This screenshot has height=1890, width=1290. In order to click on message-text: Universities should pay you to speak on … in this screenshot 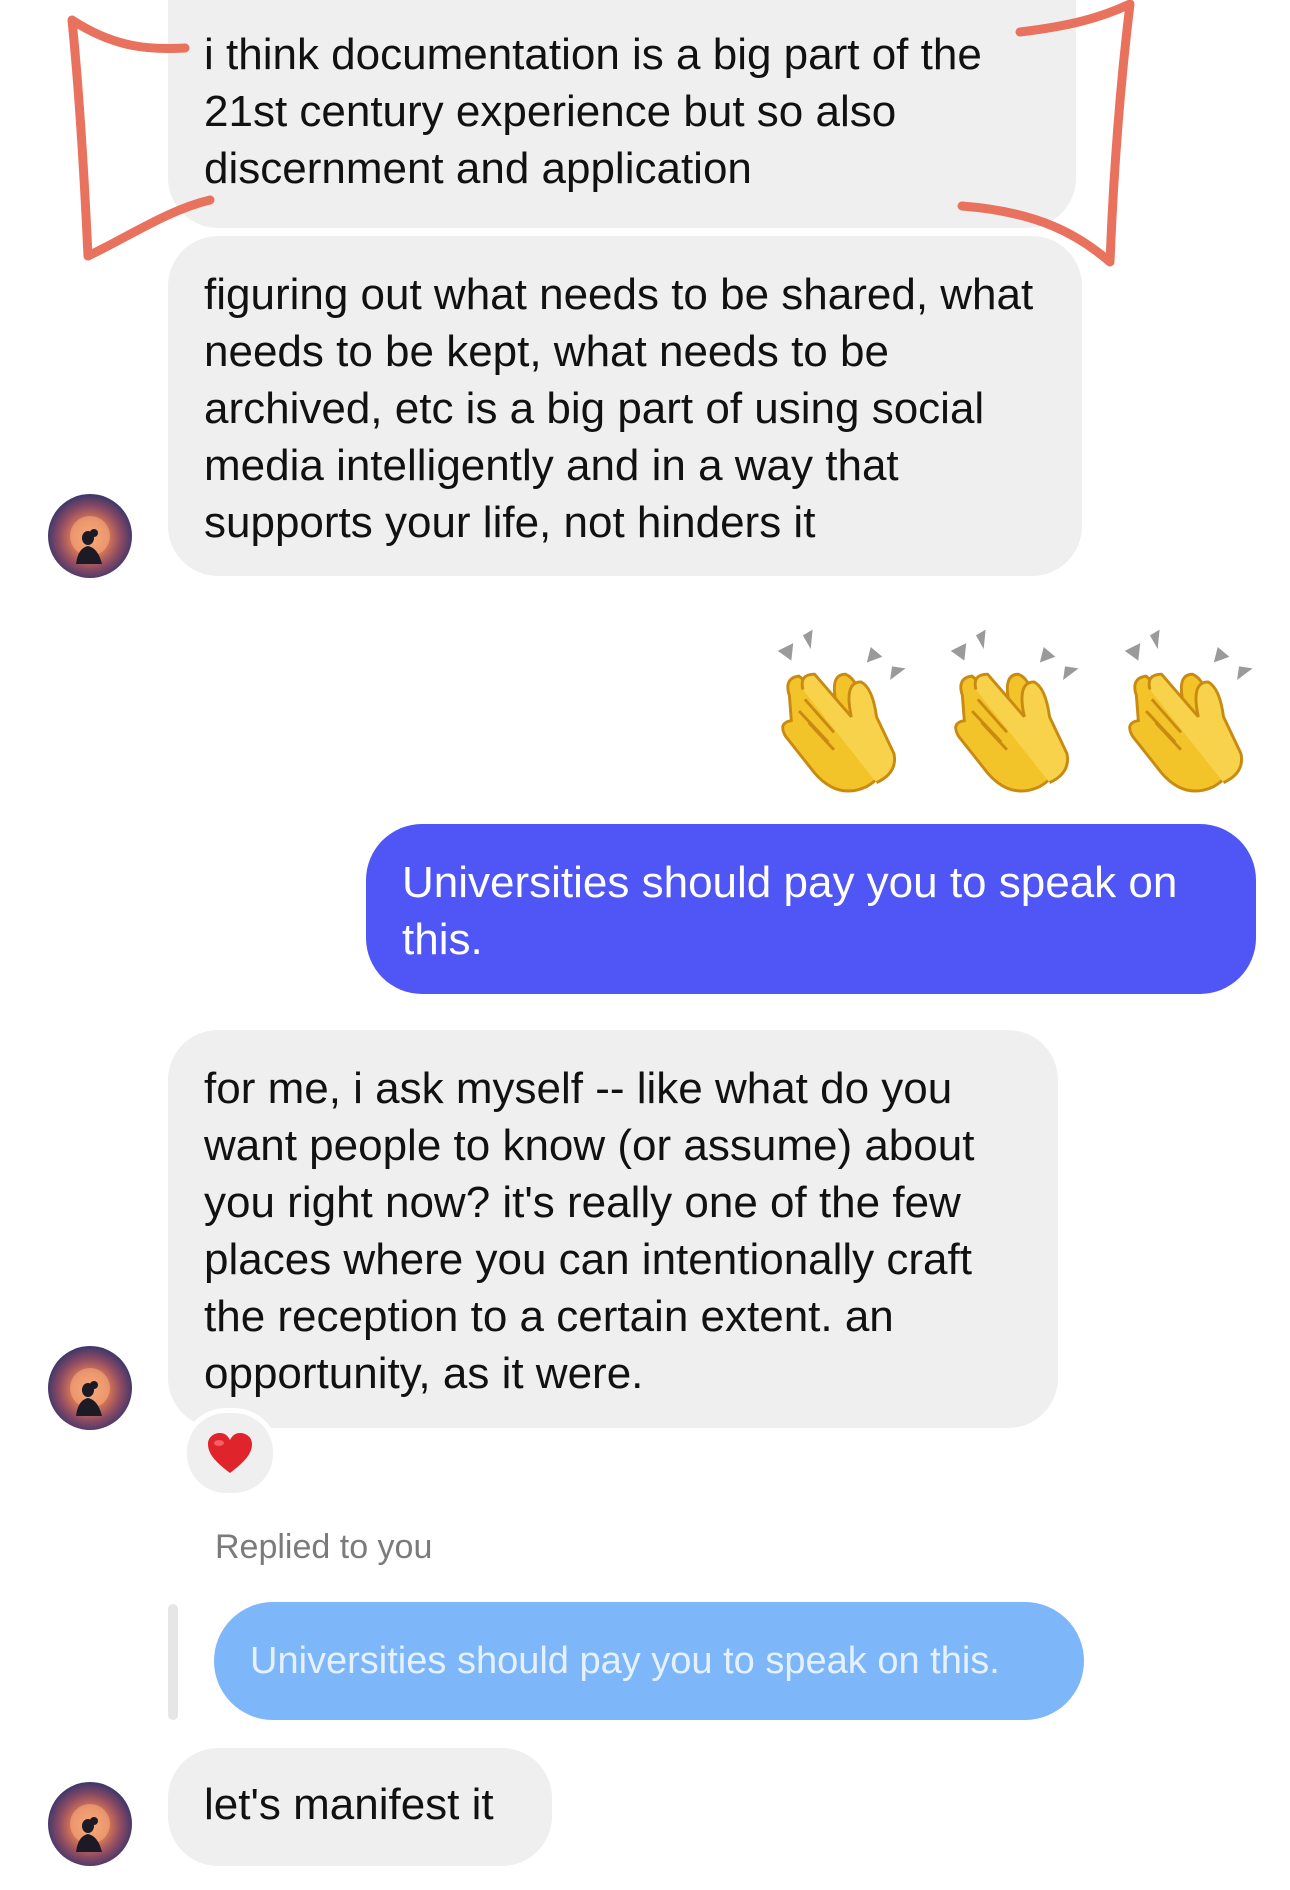, I will do `click(790, 911)`.